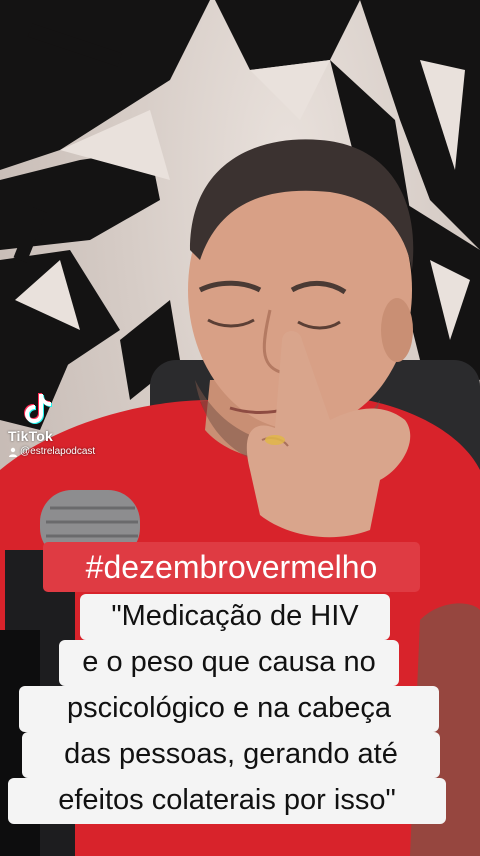 Image resolution: width=480 pixels, height=856 pixels. I want to click on quote-line: e o peso que causa no, so click(229, 663).